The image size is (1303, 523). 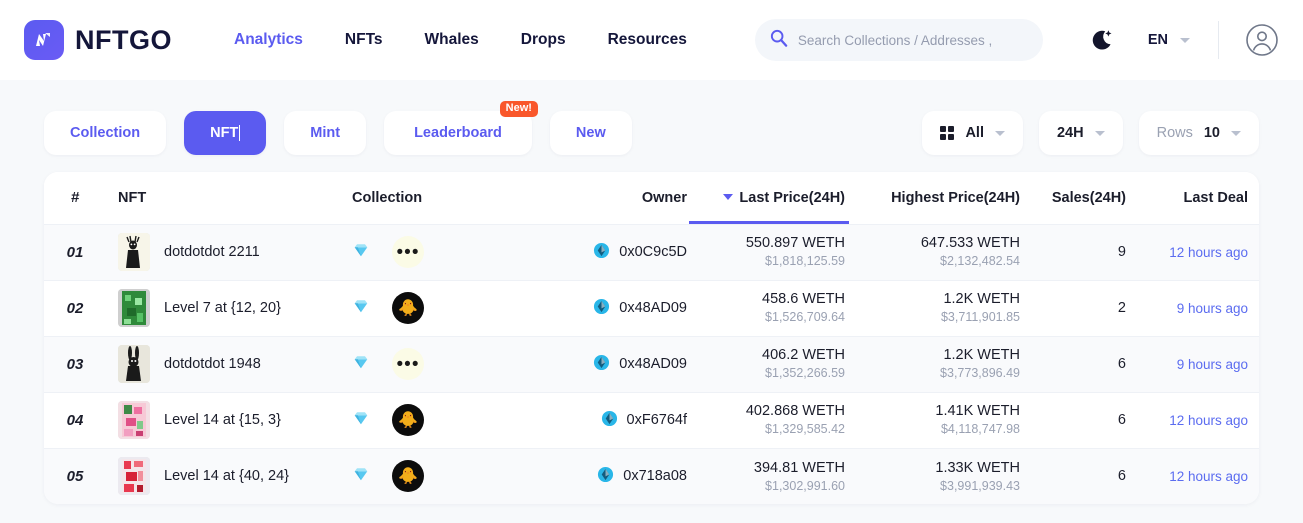 I want to click on row-last-price-weth: 550.897 WETH, so click(x=795, y=243).